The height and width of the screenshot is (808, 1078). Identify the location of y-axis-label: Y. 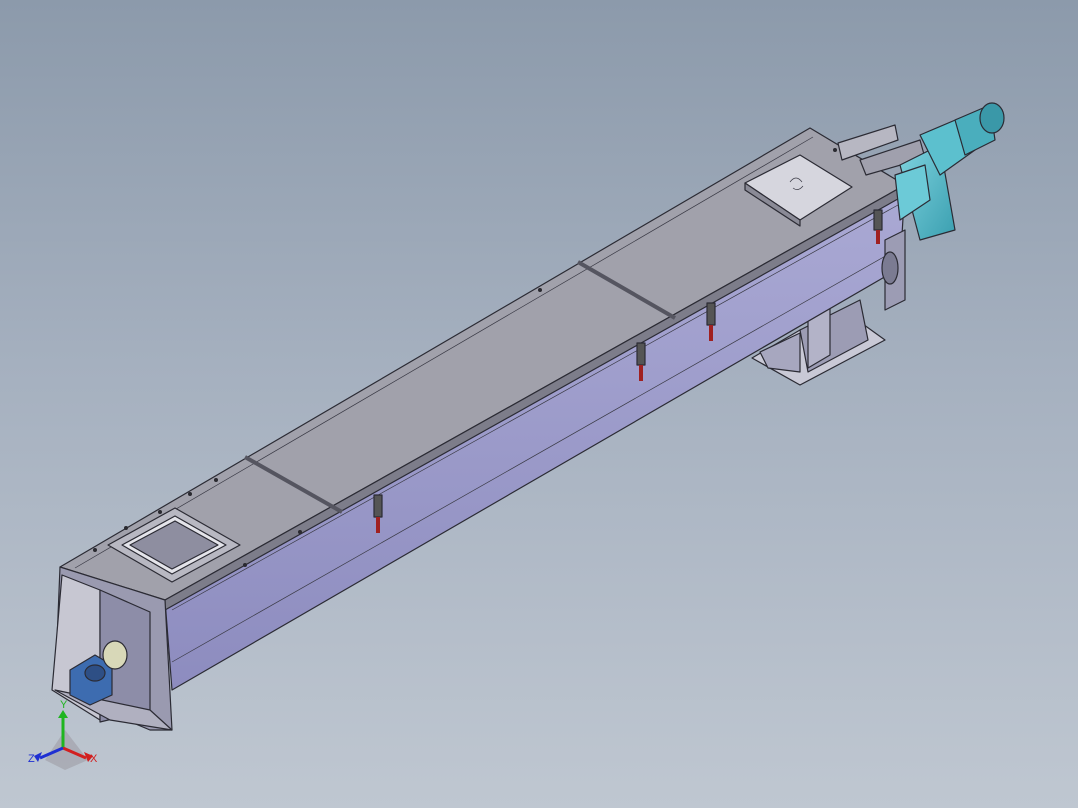
(64, 705).